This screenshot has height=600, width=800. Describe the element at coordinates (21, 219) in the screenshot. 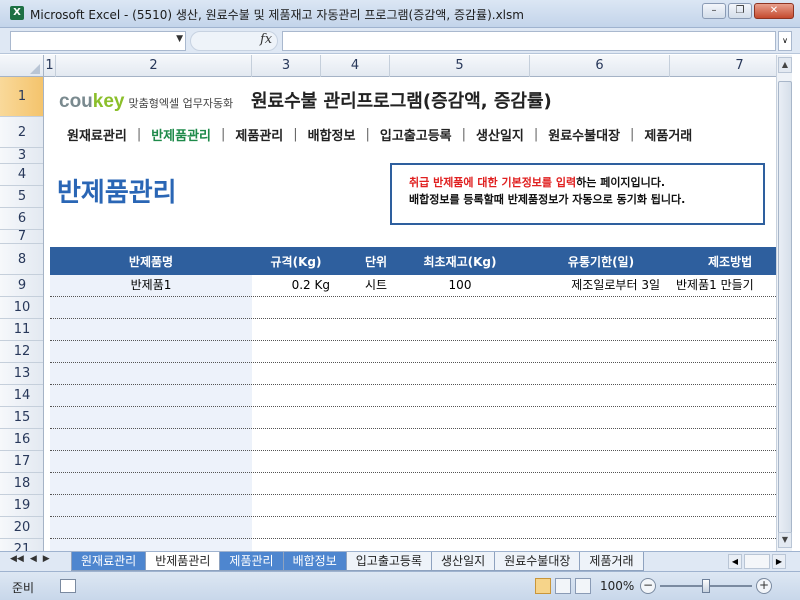

I see `row-header-cell: 6` at that location.